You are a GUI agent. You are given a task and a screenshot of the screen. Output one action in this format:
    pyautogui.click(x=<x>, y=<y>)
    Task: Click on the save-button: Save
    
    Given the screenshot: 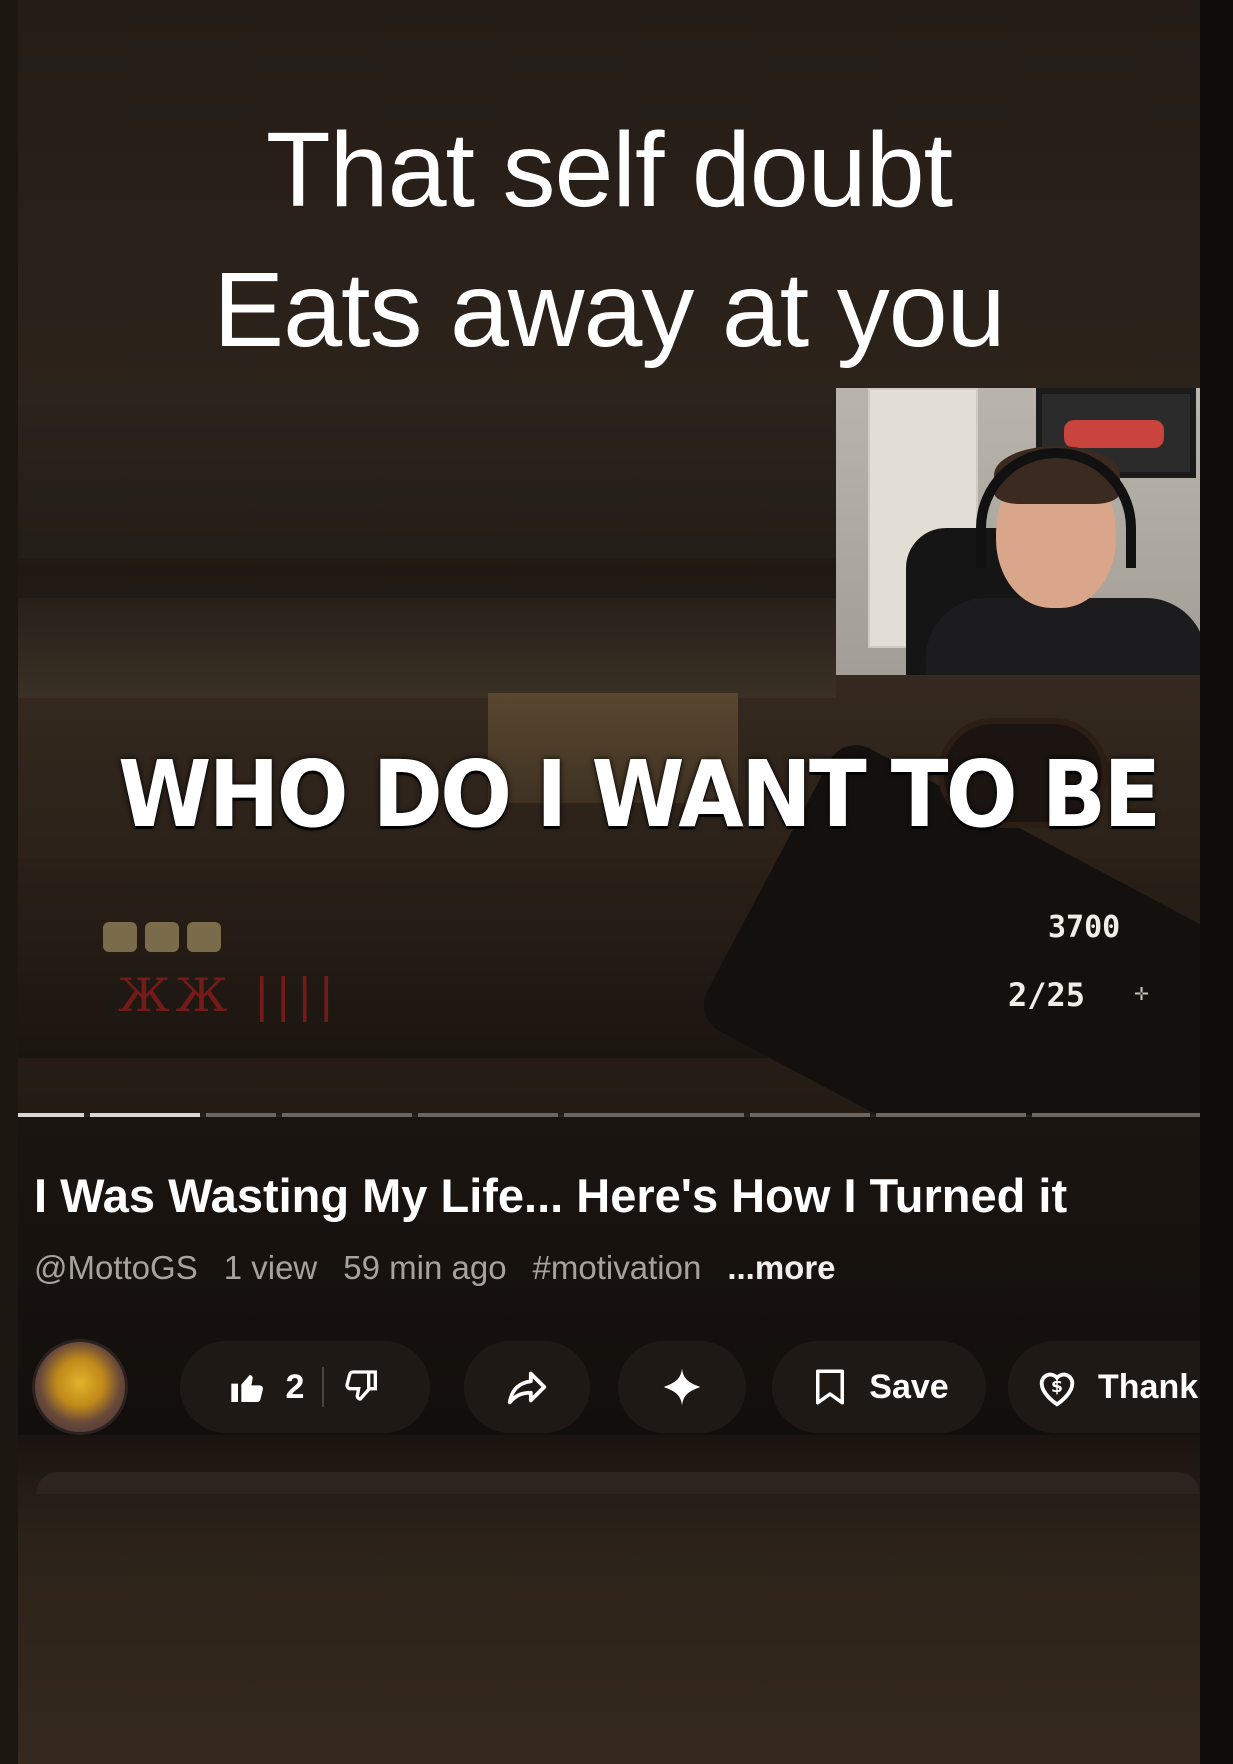 What is the action you would take?
    pyautogui.click(x=879, y=1387)
    